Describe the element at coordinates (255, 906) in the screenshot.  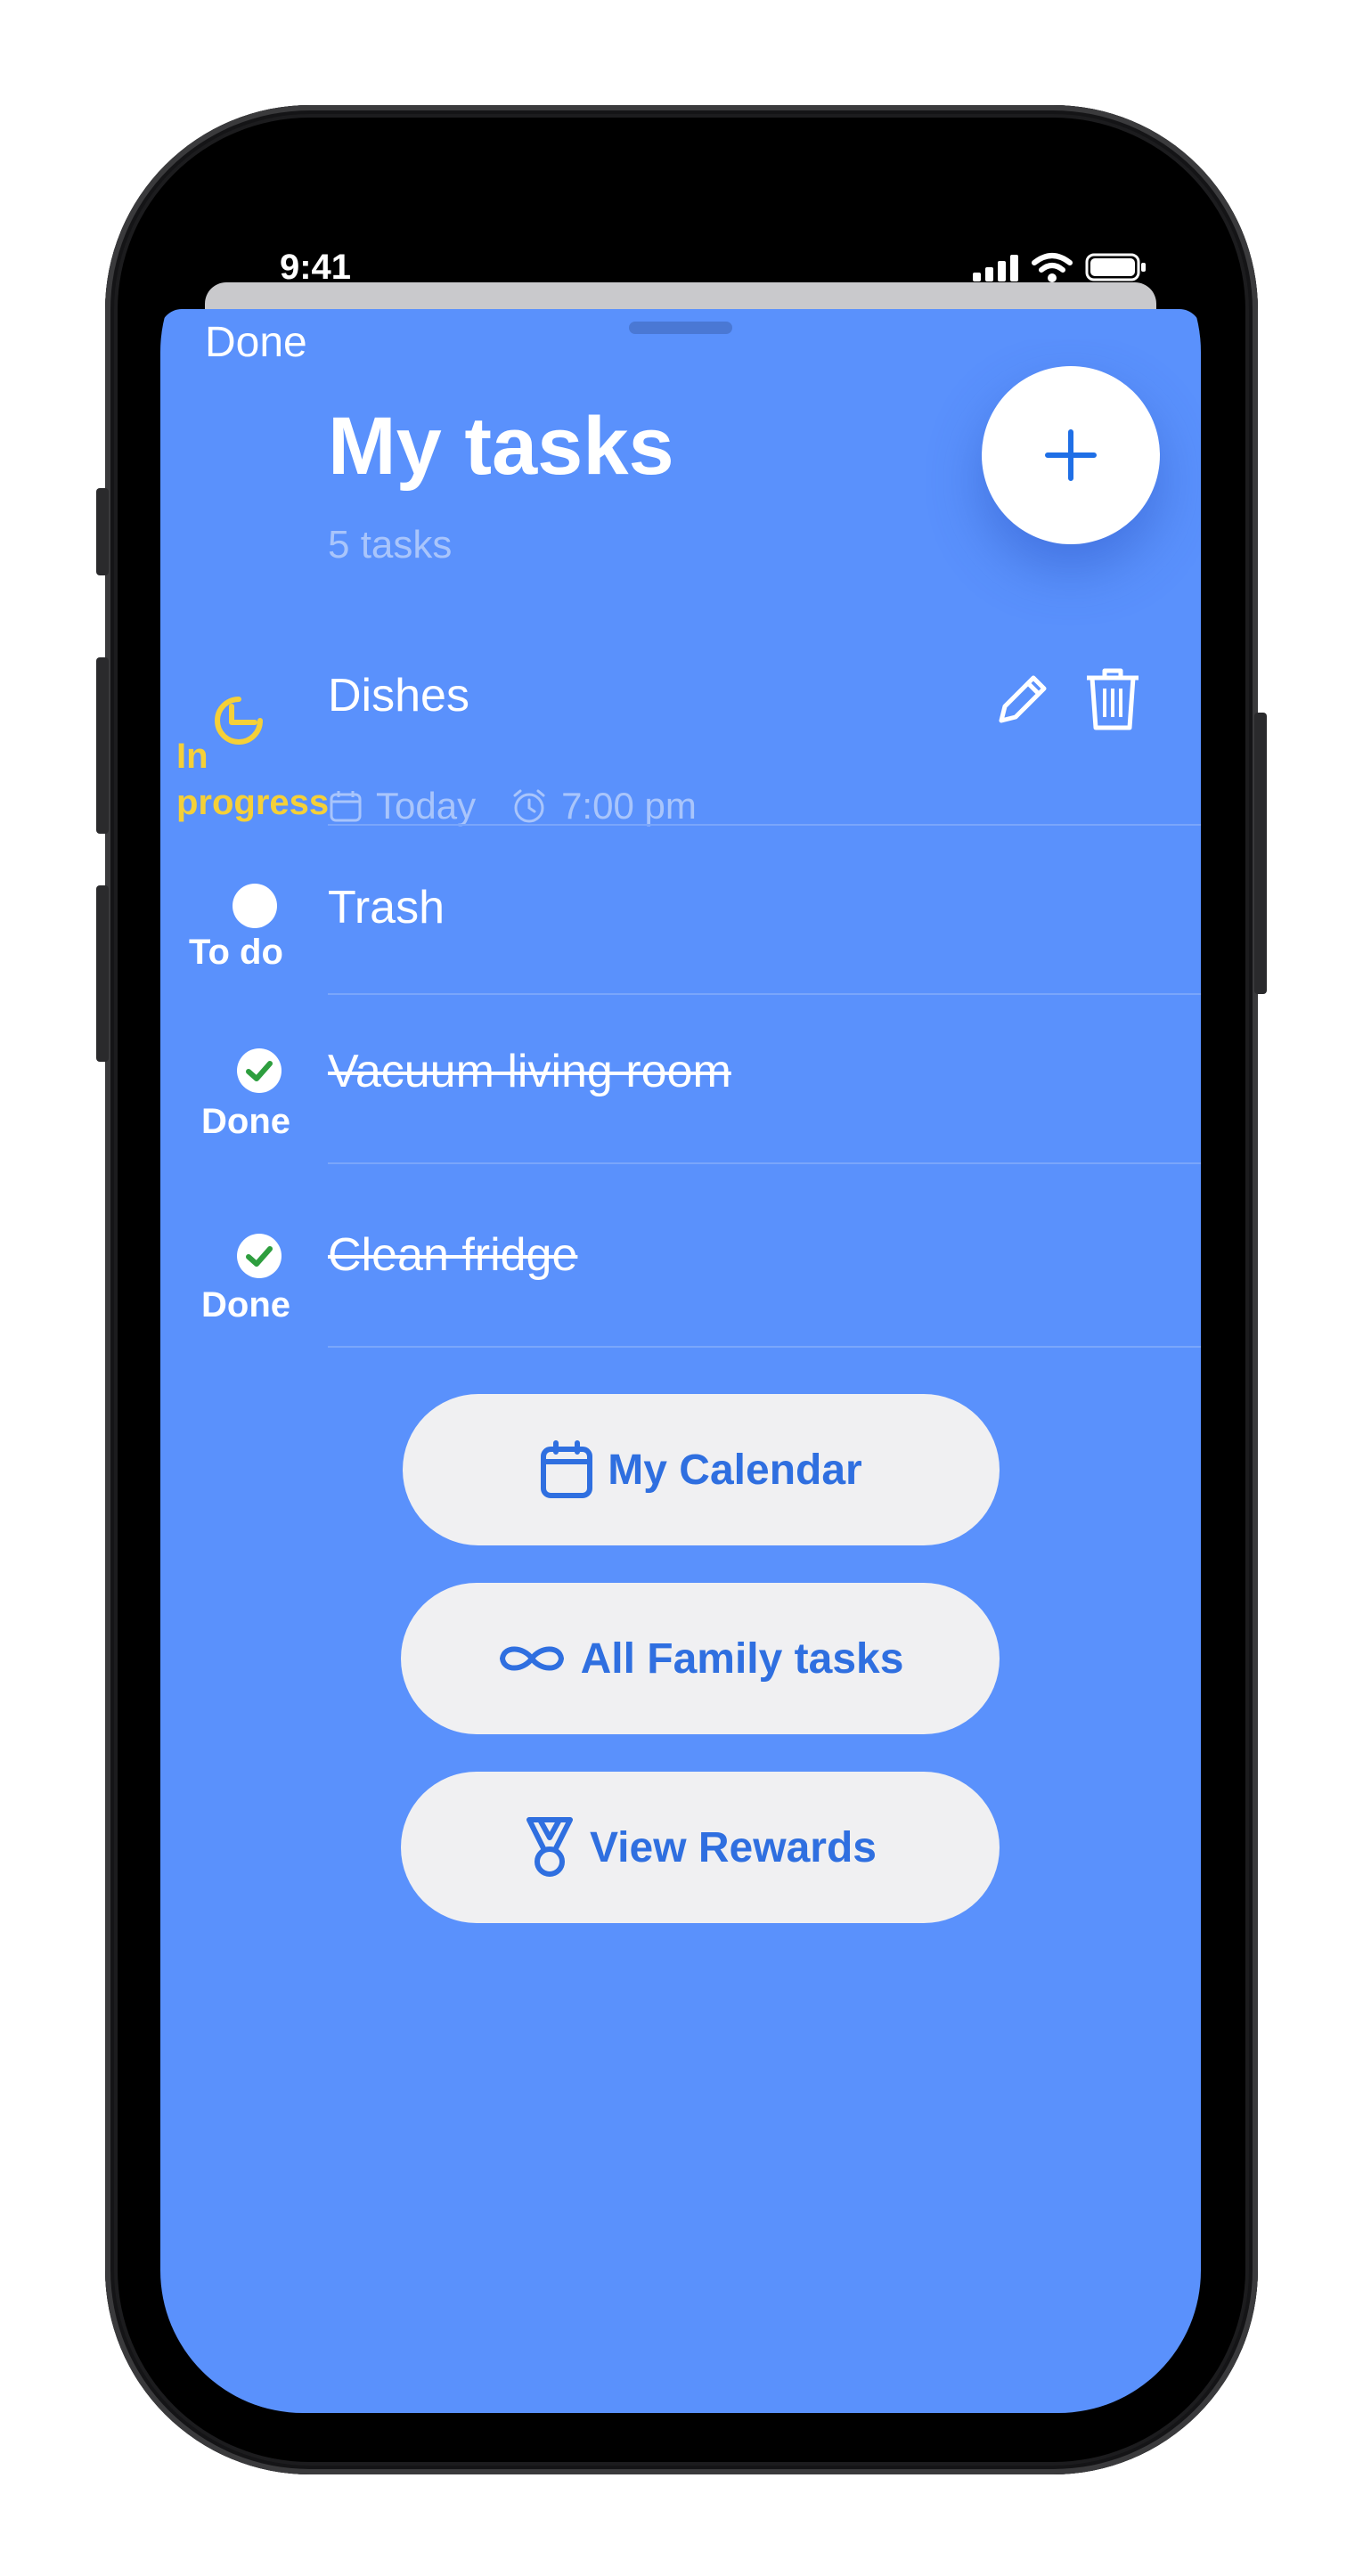
I see `todo-circle-icon` at that location.